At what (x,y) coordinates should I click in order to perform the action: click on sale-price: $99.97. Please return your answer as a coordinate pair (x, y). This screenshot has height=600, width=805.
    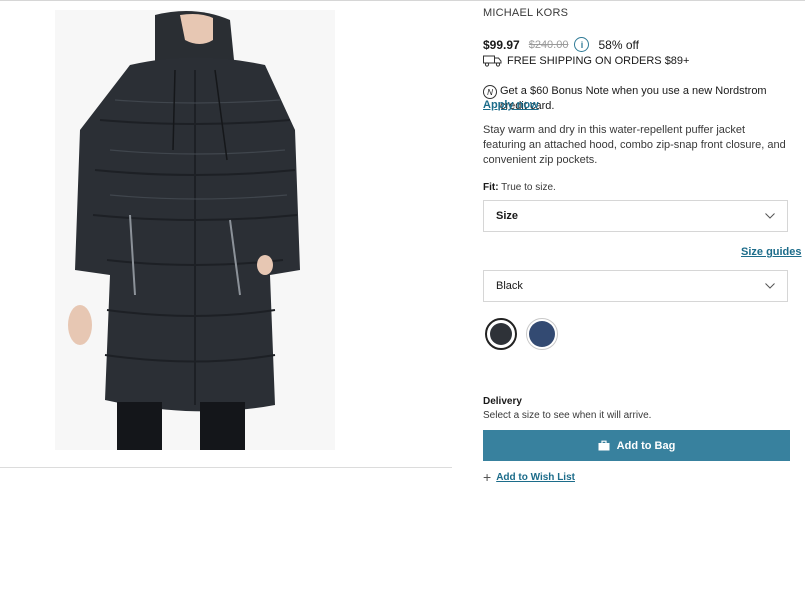
    Looking at the image, I should click on (501, 44).